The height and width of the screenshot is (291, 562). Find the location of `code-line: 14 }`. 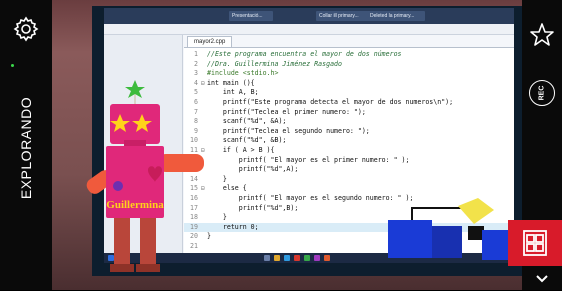

code-line: 14 } is located at coordinates (349, 179).